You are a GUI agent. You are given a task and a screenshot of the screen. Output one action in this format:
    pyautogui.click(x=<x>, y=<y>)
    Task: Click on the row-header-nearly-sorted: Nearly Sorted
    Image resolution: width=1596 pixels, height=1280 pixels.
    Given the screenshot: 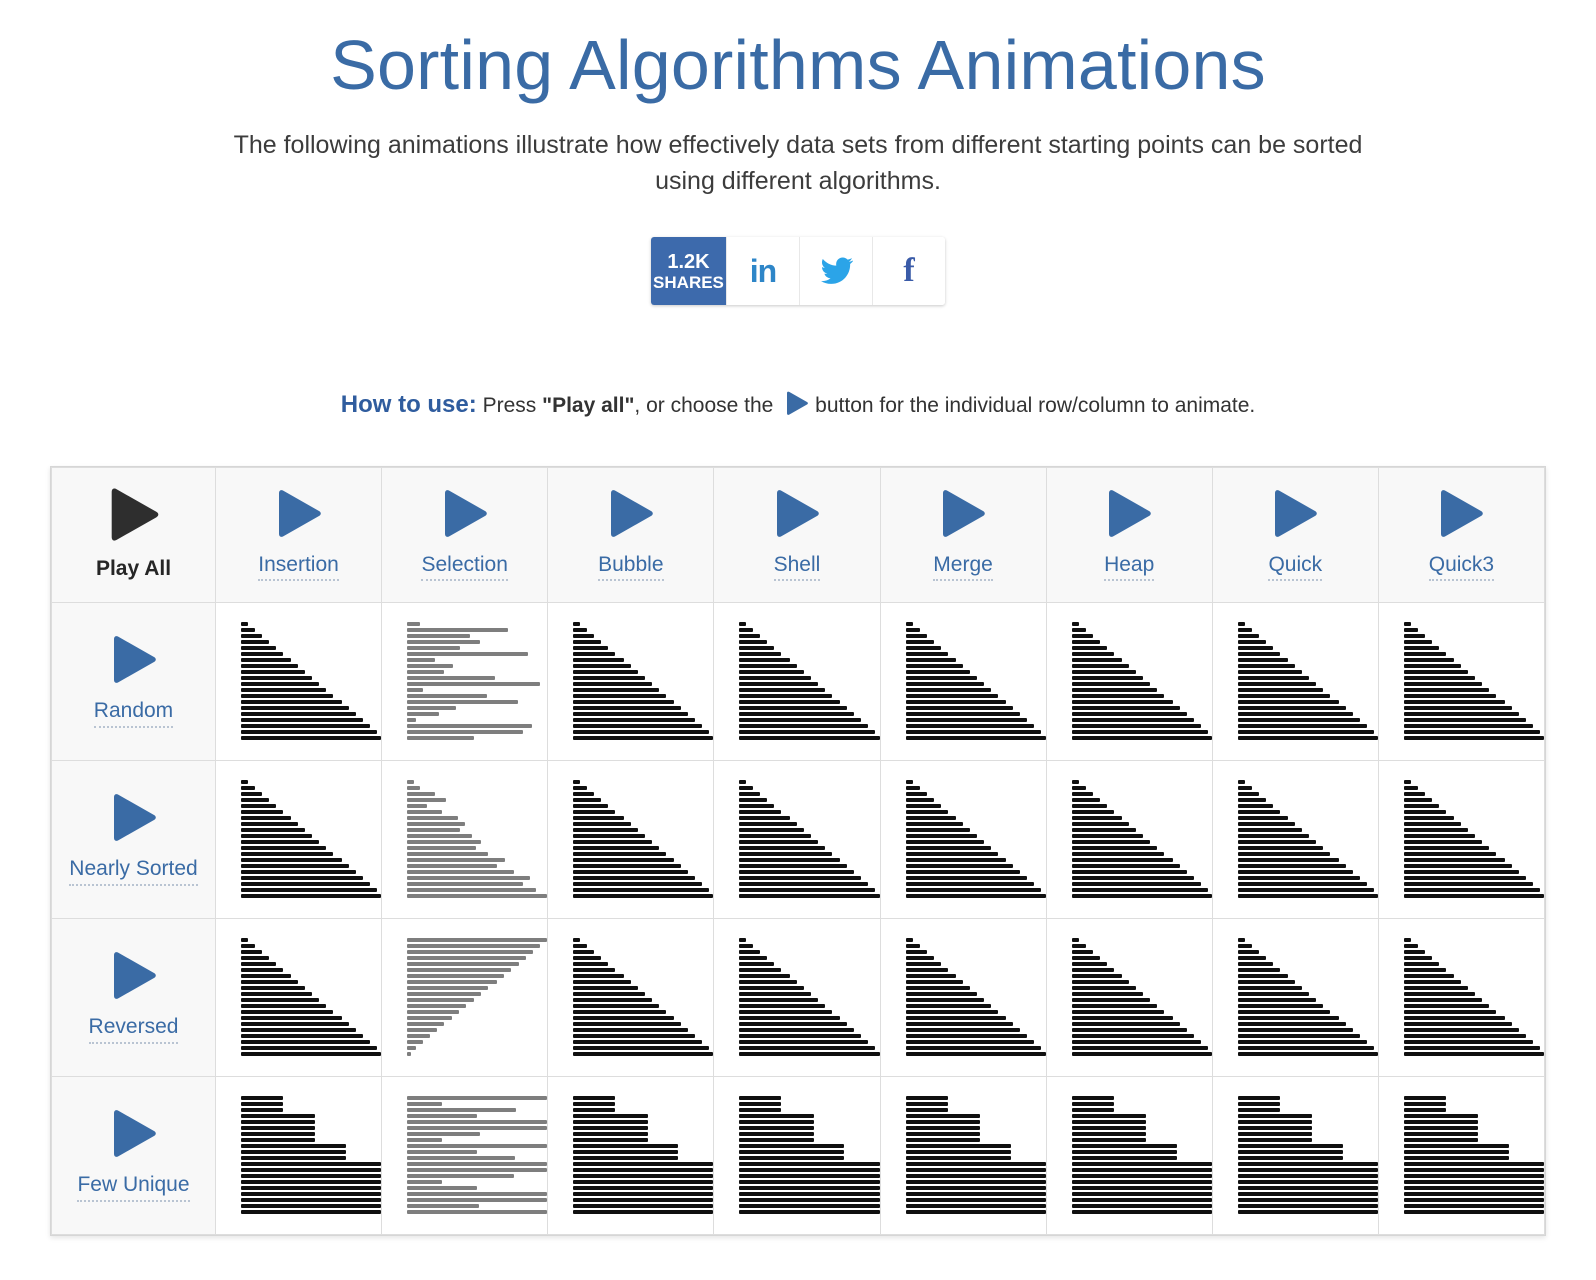 What is the action you would take?
    pyautogui.click(x=133, y=839)
    